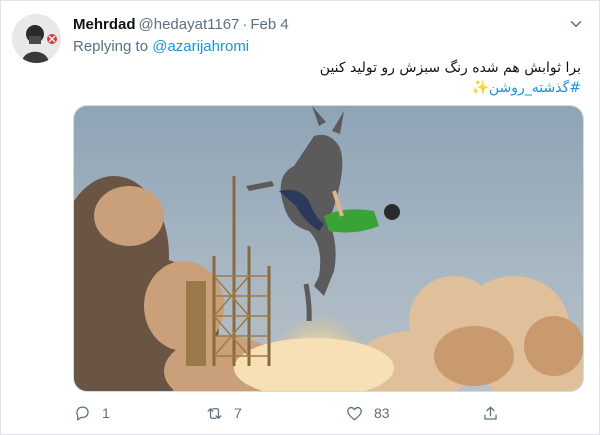  Describe the element at coordinates (480, 88) in the screenshot. I see `sparkles-icon: ✨` at that location.